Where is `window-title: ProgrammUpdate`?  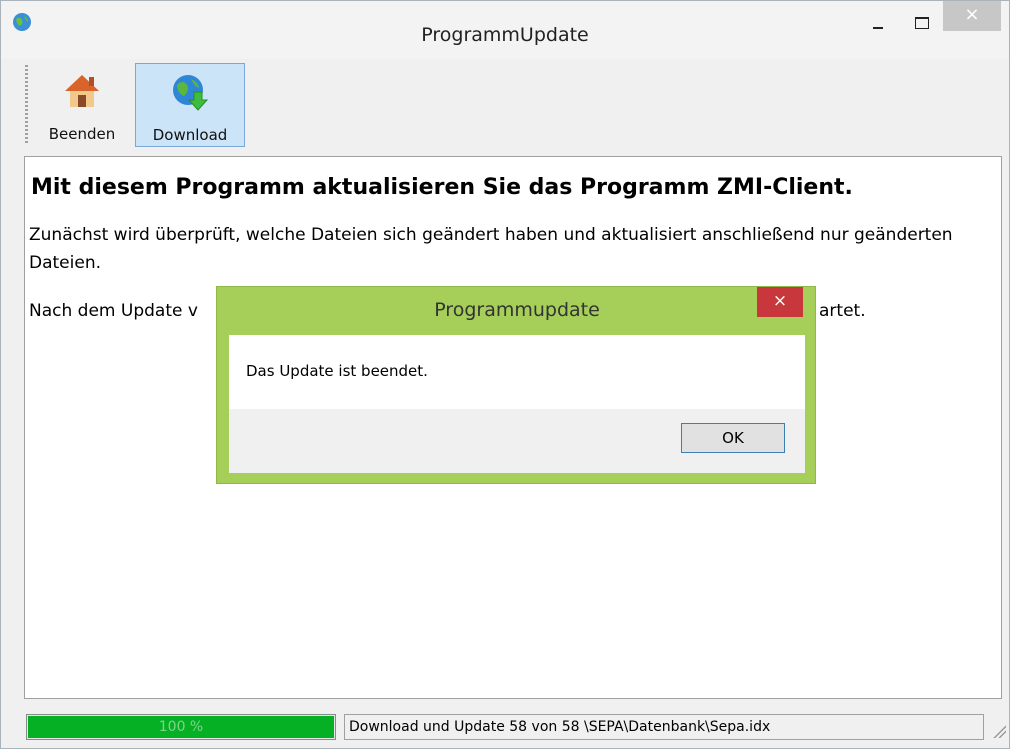
window-title: ProgrammUpdate is located at coordinates (505, 35).